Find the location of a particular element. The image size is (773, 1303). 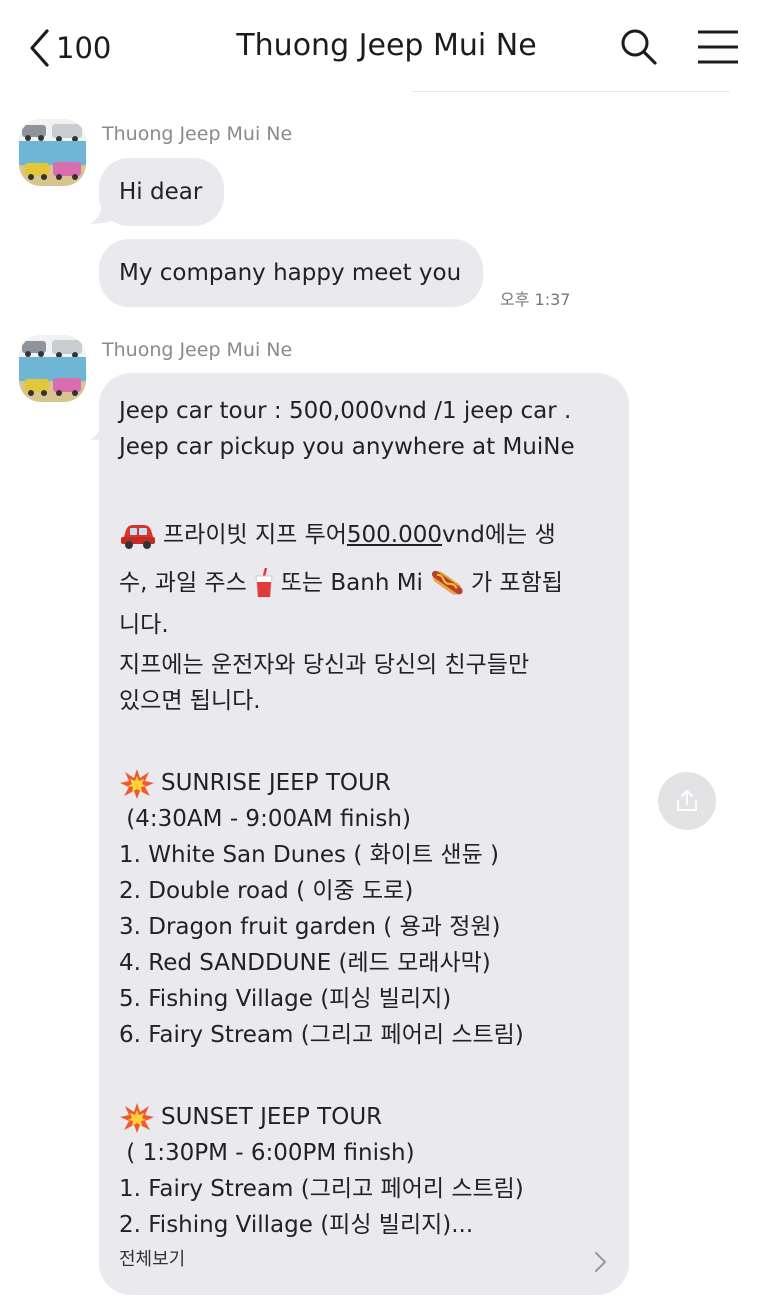

message-text: 수, 과일 주스 is located at coordinates (183, 583).